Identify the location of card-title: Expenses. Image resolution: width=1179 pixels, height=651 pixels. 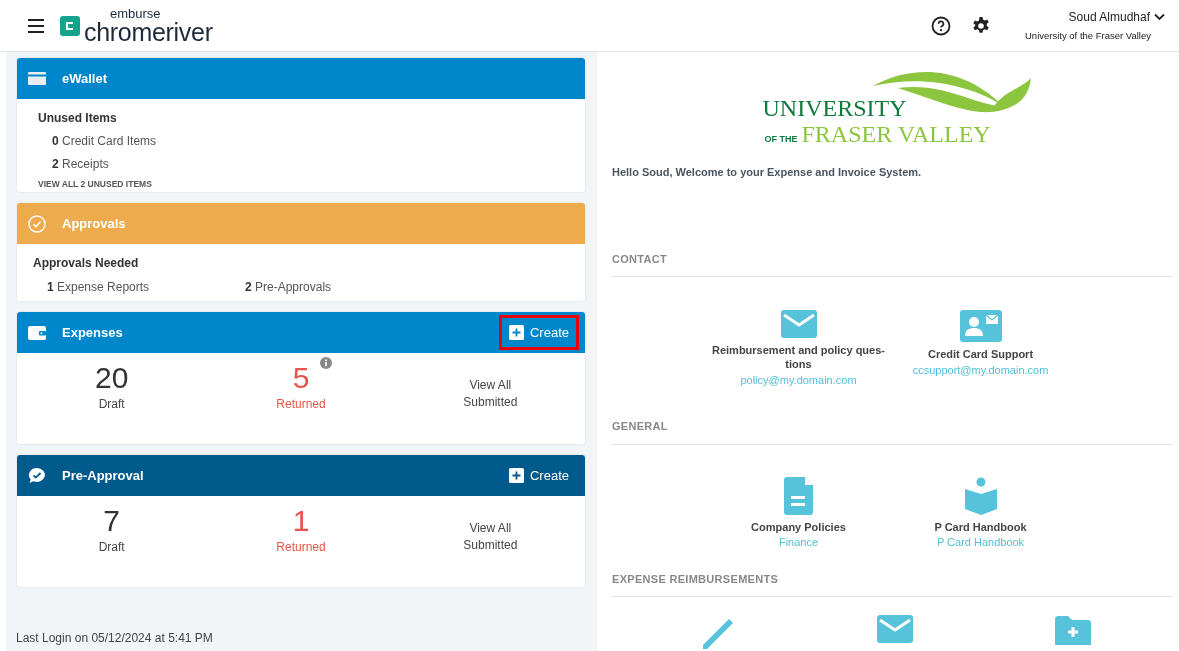
(92, 332).